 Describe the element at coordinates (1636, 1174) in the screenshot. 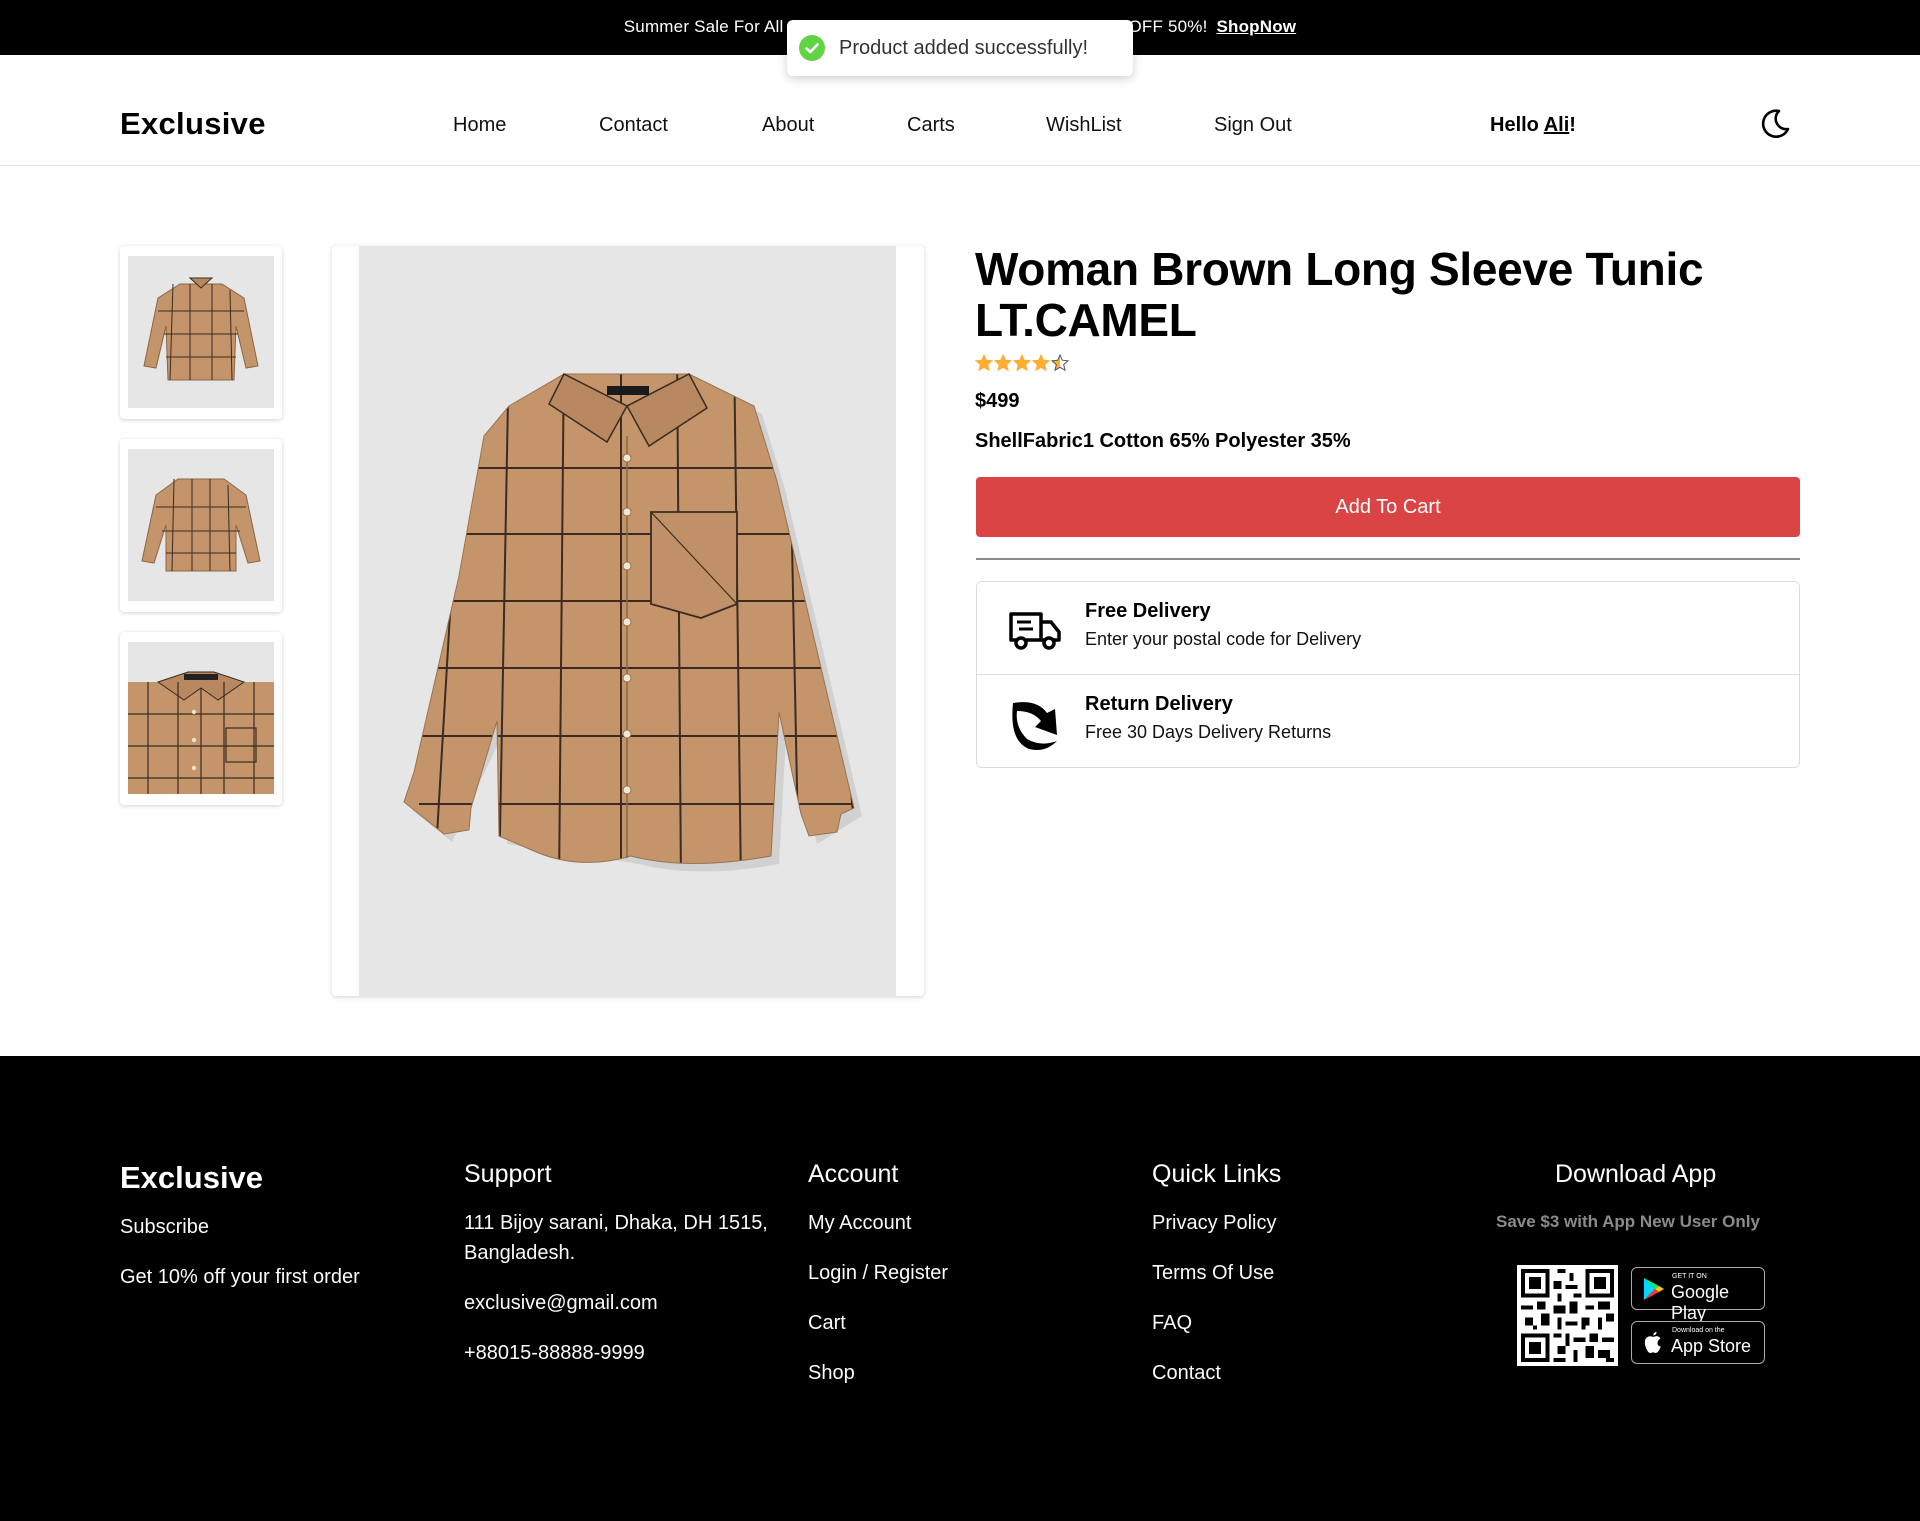

I see `download-app-heading: Download App` at that location.